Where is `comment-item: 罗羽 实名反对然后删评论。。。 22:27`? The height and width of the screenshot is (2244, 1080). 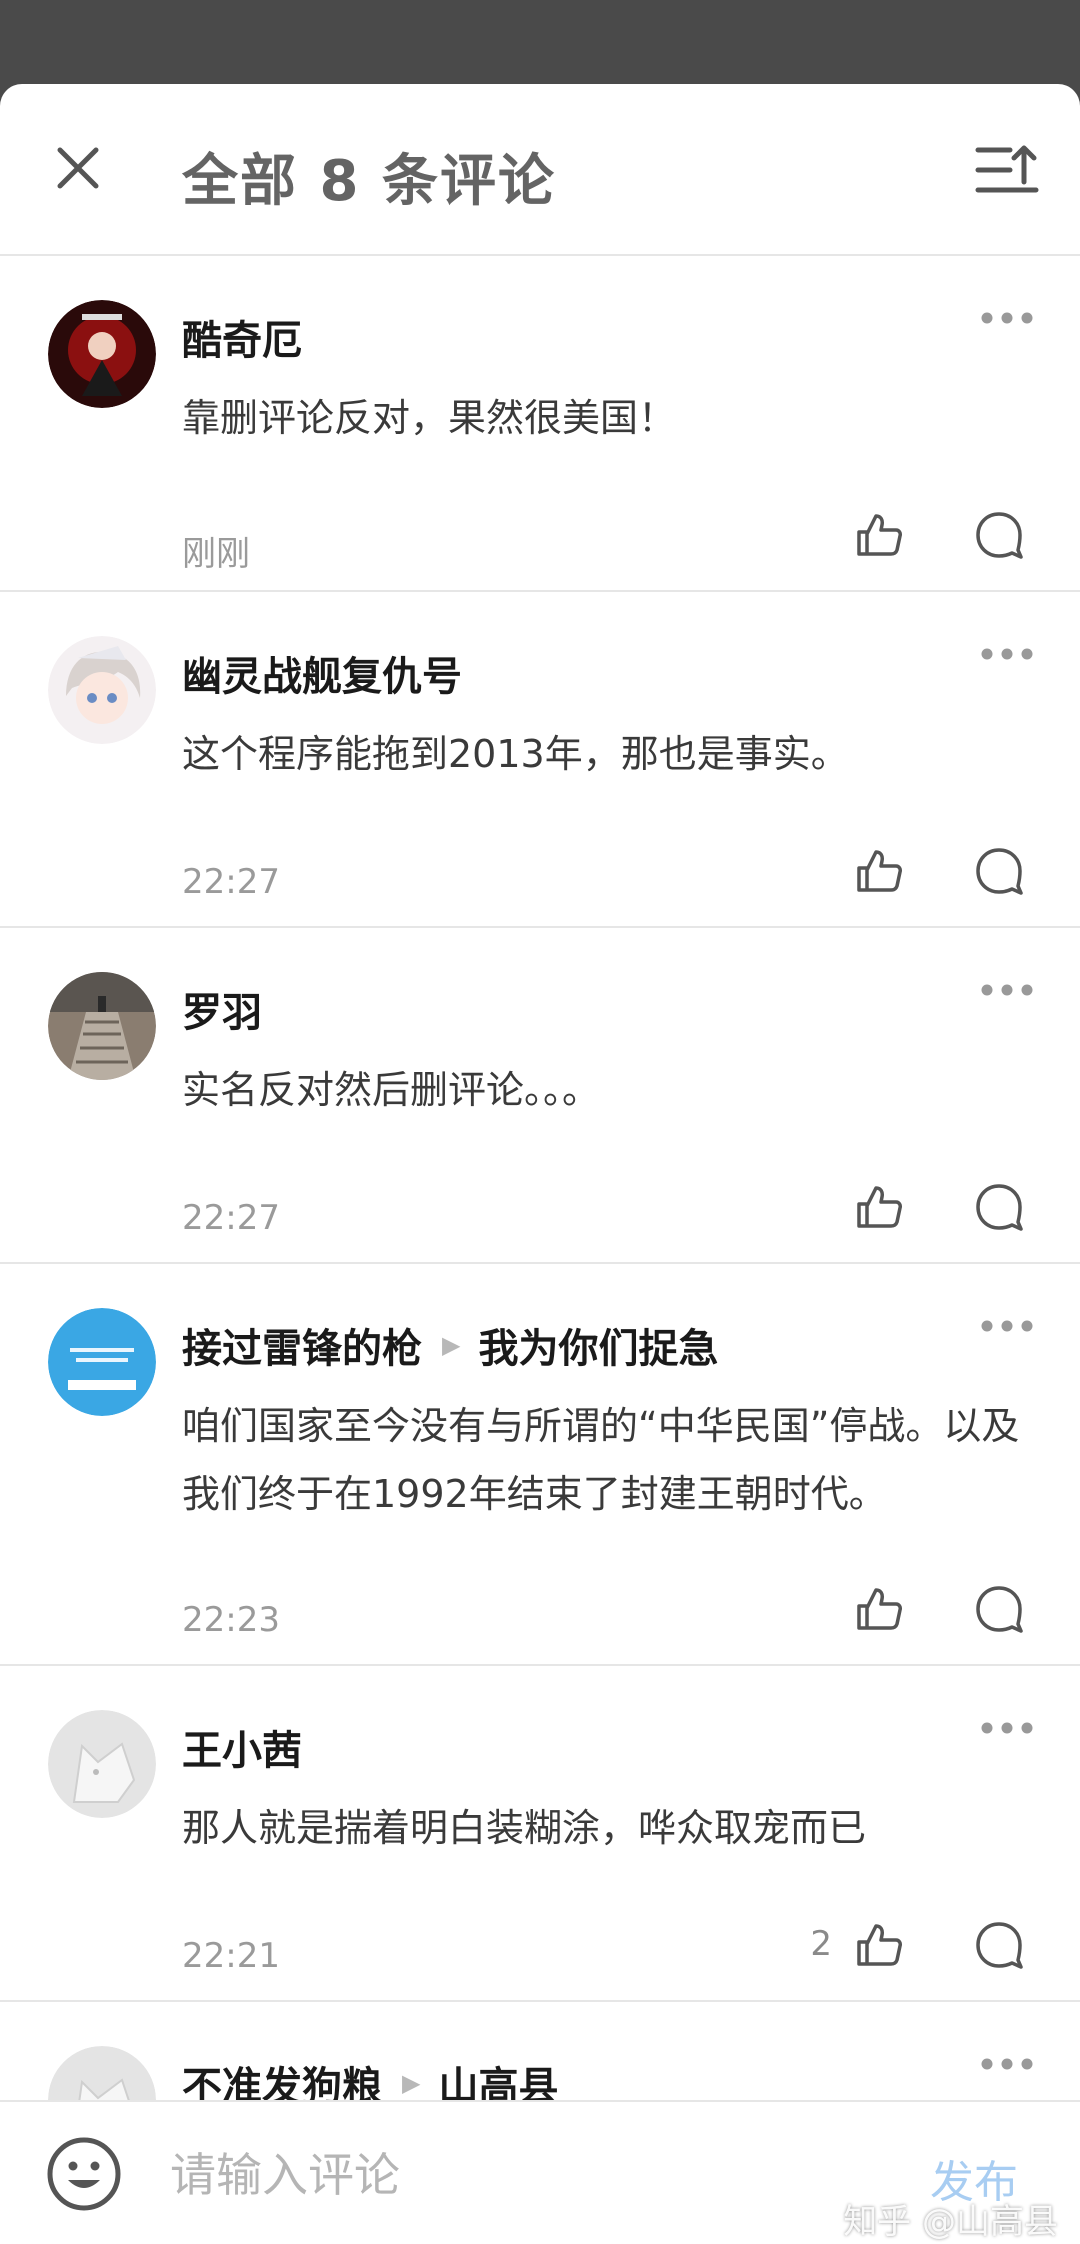 comment-item: 罗羽 实名反对然后删评论。。。 22:27 is located at coordinates (540, 1096).